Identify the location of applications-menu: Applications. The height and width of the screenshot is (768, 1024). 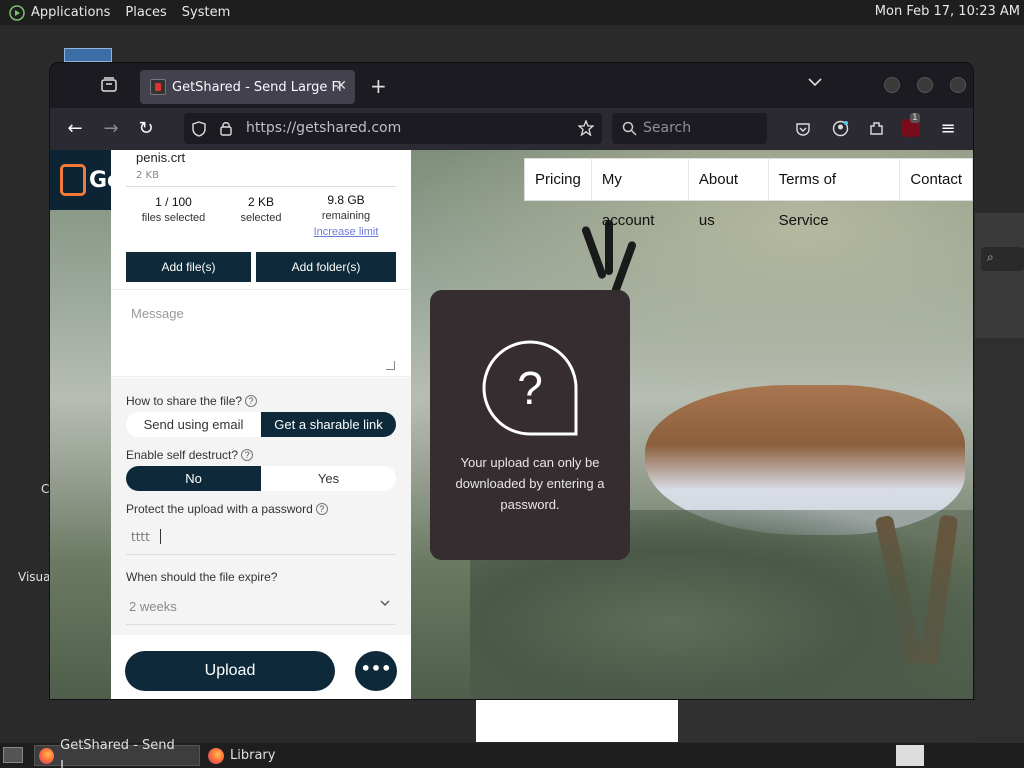
(70, 12).